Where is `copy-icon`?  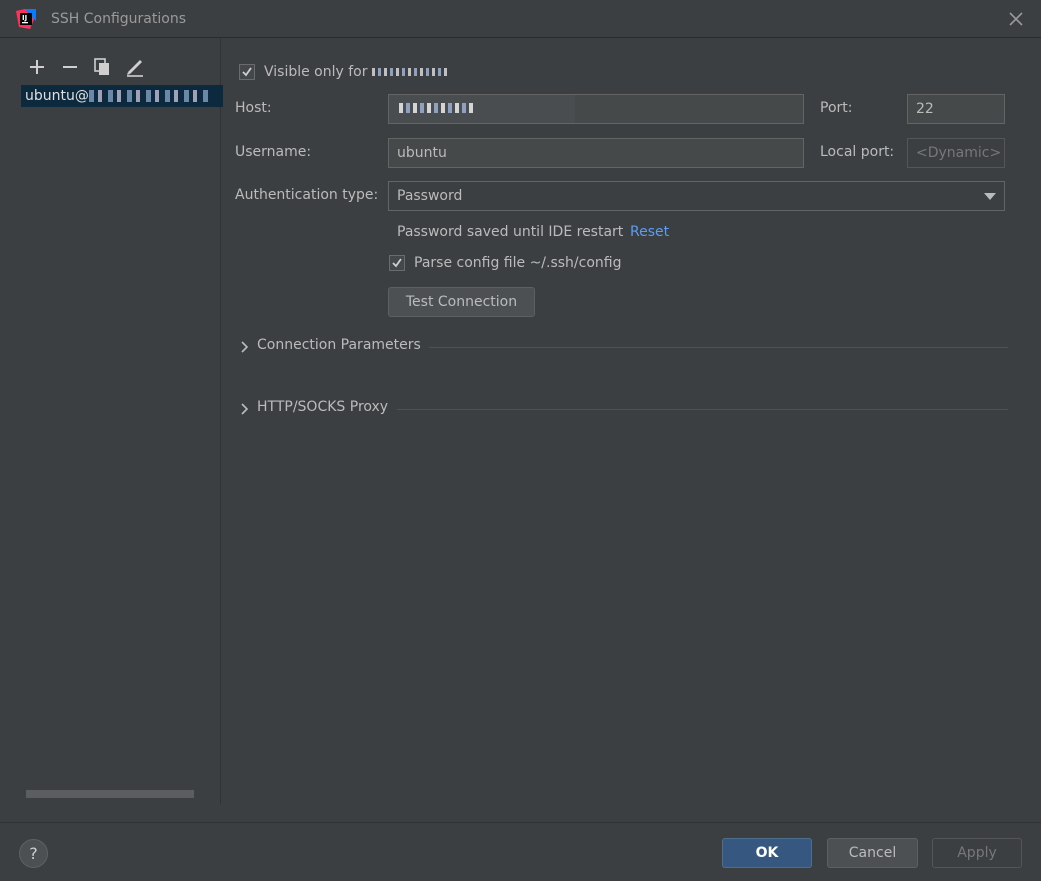 copy-icon is located at coordinates (102, 67).